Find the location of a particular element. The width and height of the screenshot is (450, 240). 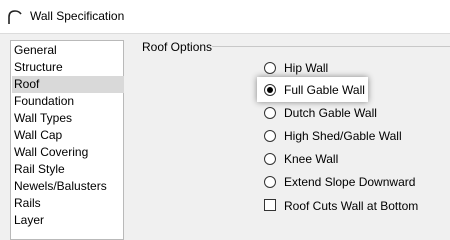

arch-roof-icon is located at coordinates (15, 17).